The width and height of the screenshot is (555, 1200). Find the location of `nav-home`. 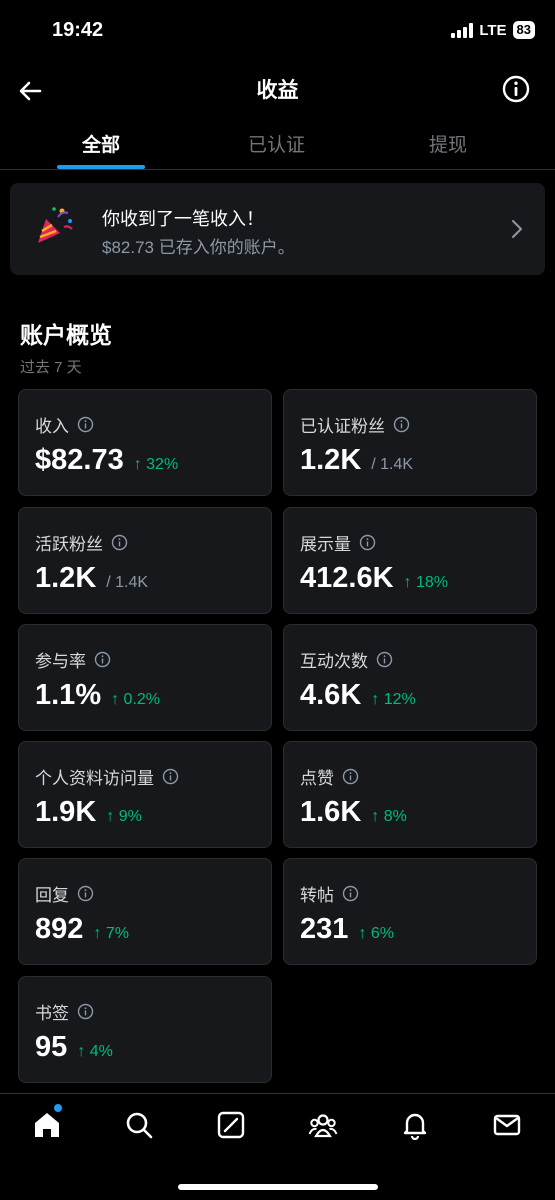

nav-home is located at coordinates (47, 1125).